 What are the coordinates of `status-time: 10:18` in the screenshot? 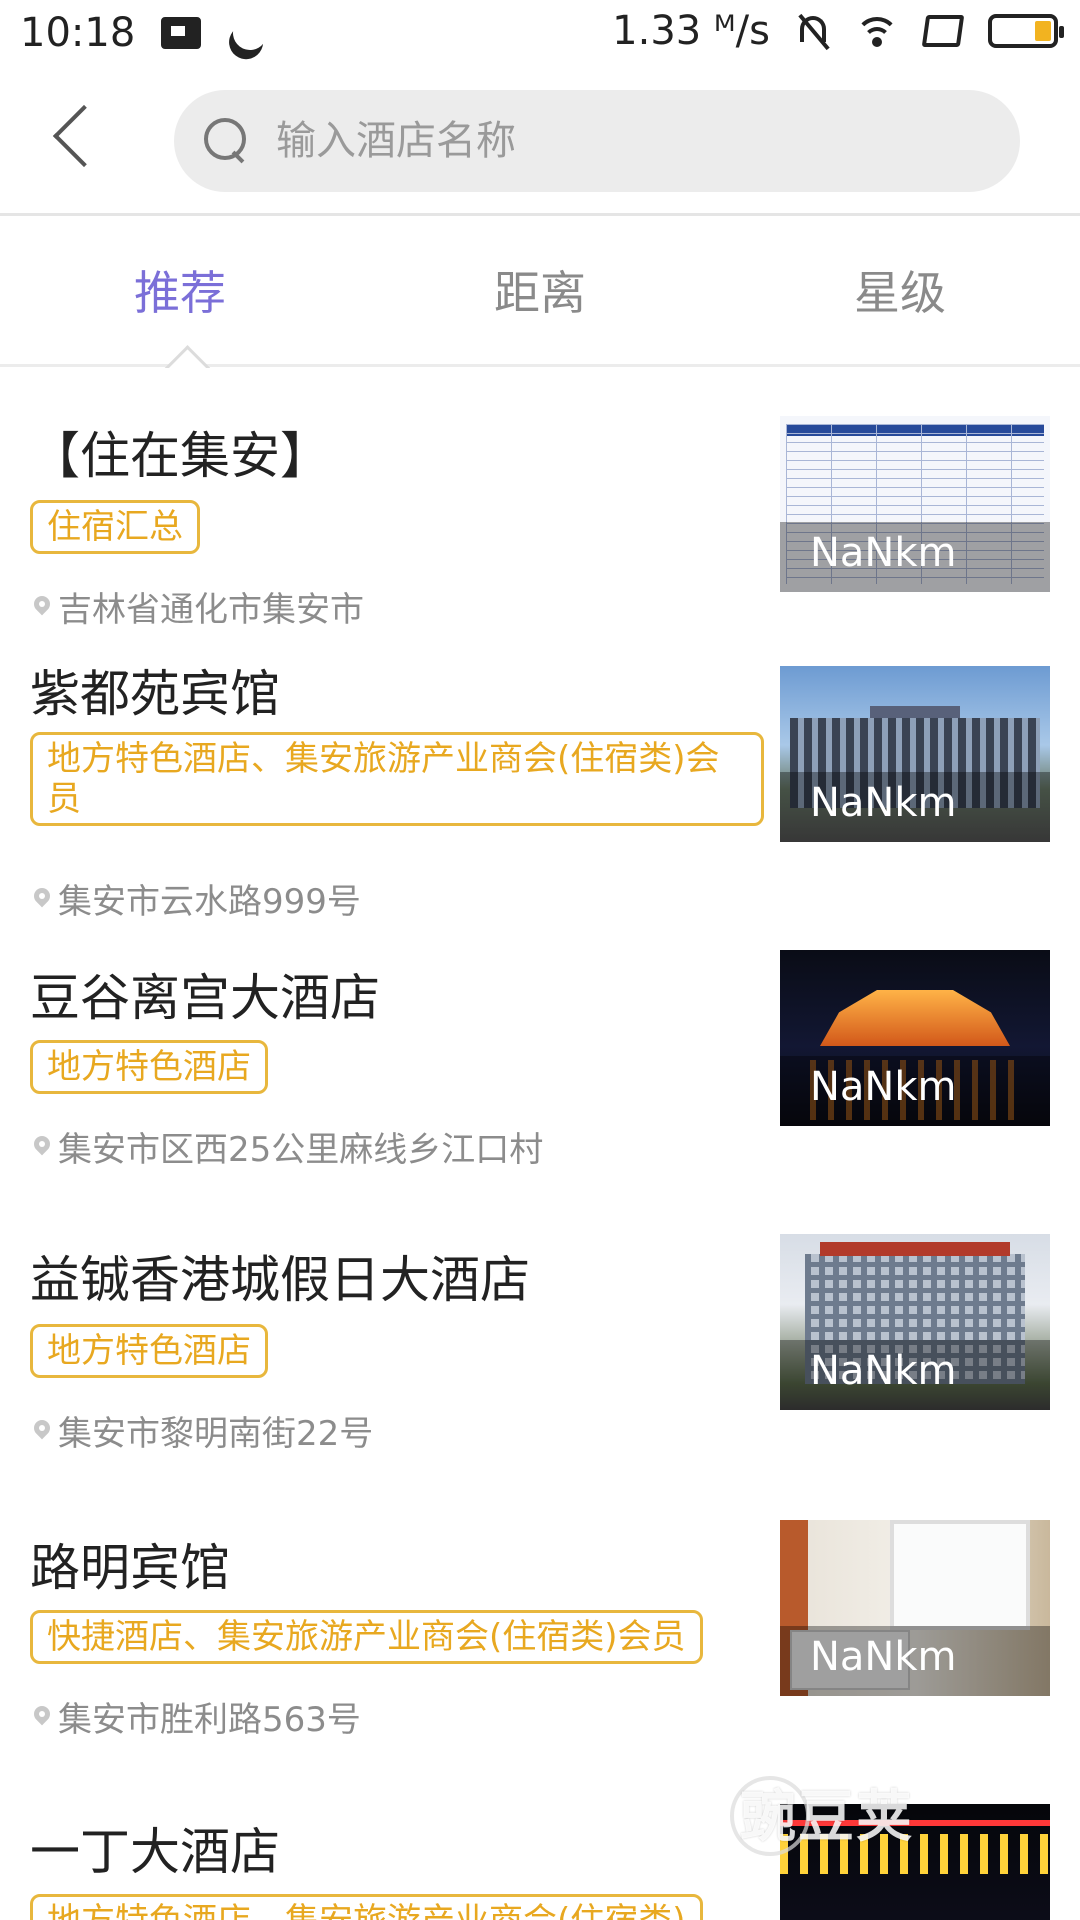 It's located at (78, 33).